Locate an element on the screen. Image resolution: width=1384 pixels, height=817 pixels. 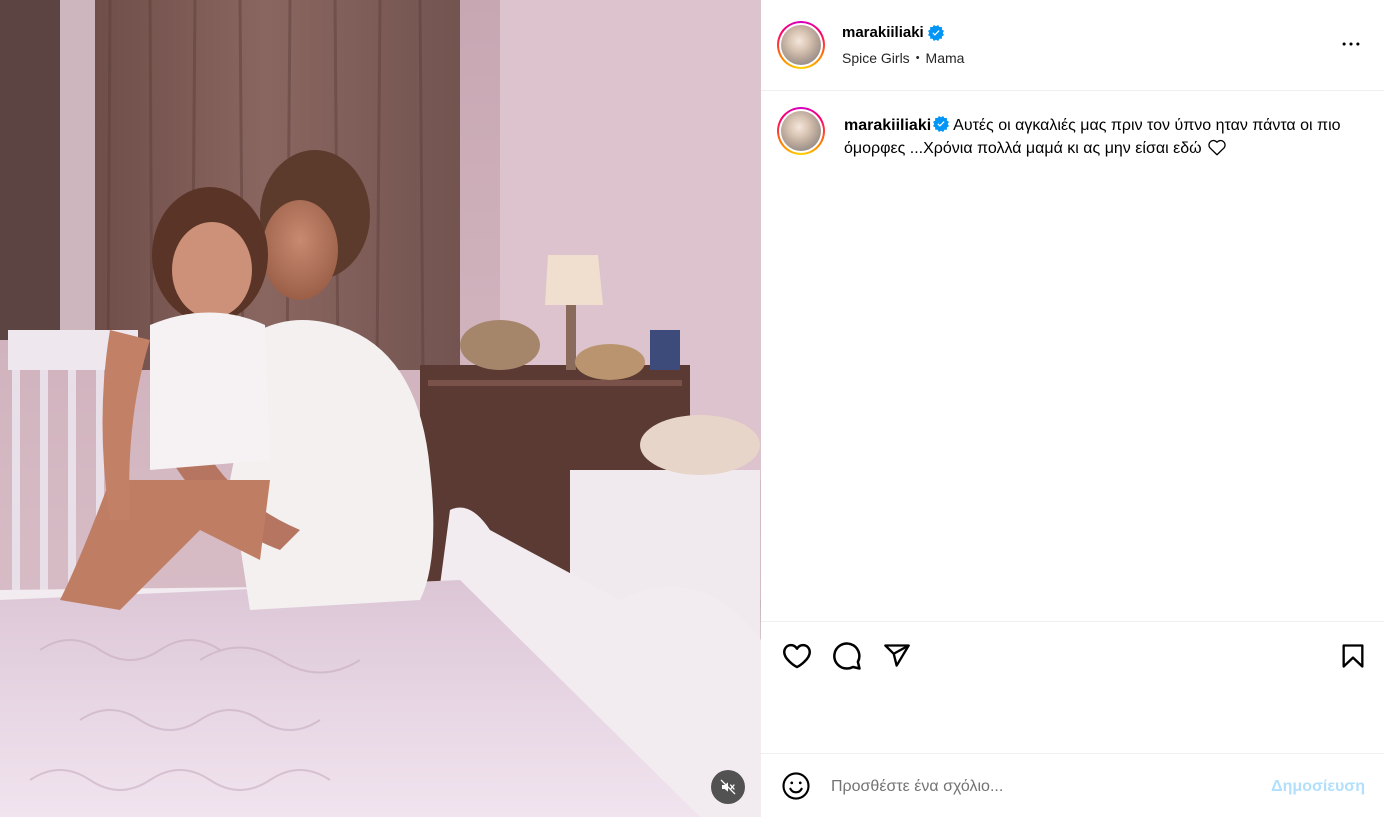
emoji-icon is located at coordinates (796, 786).